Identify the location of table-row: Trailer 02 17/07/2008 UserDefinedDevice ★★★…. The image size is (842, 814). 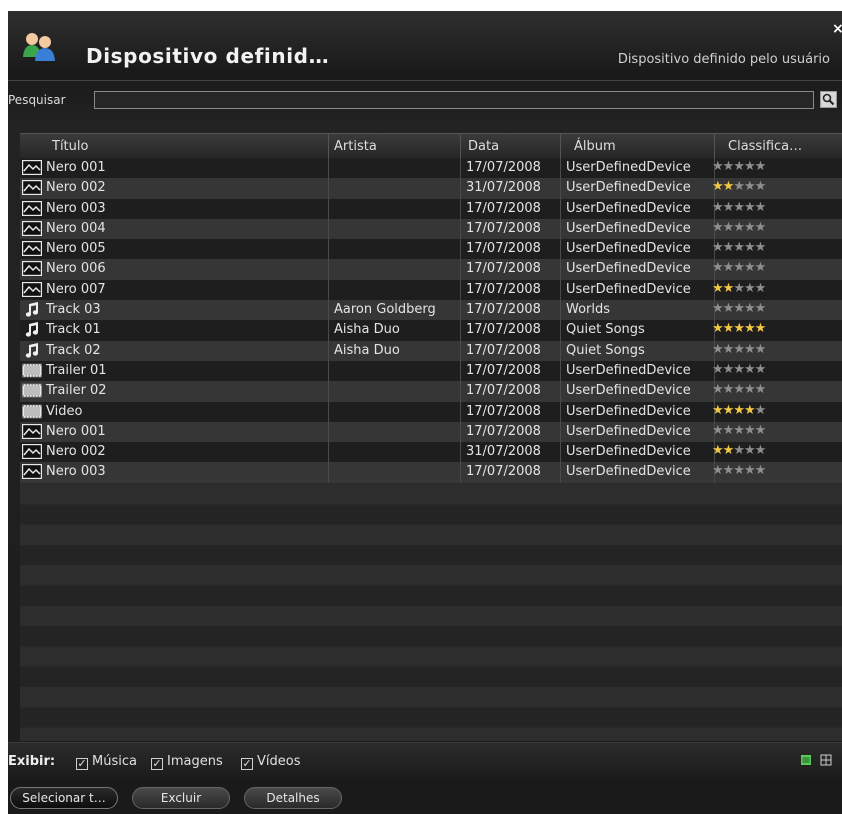
(431, 391).